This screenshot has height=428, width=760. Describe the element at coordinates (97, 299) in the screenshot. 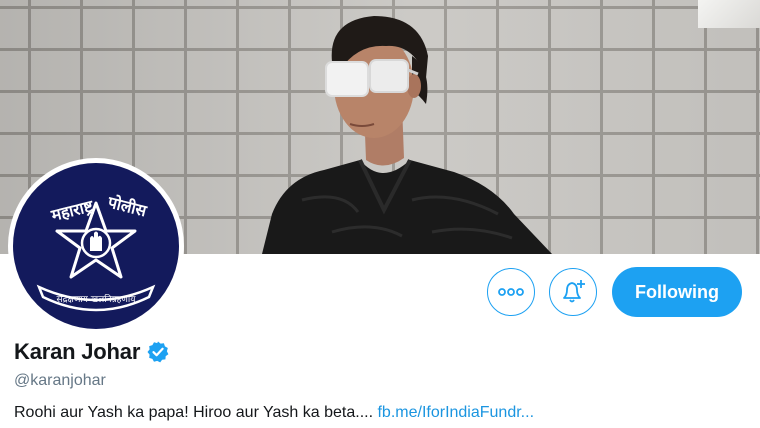

I see `svg-text: सद्रक्षणाय खलनिग्रहणाय` at that location.